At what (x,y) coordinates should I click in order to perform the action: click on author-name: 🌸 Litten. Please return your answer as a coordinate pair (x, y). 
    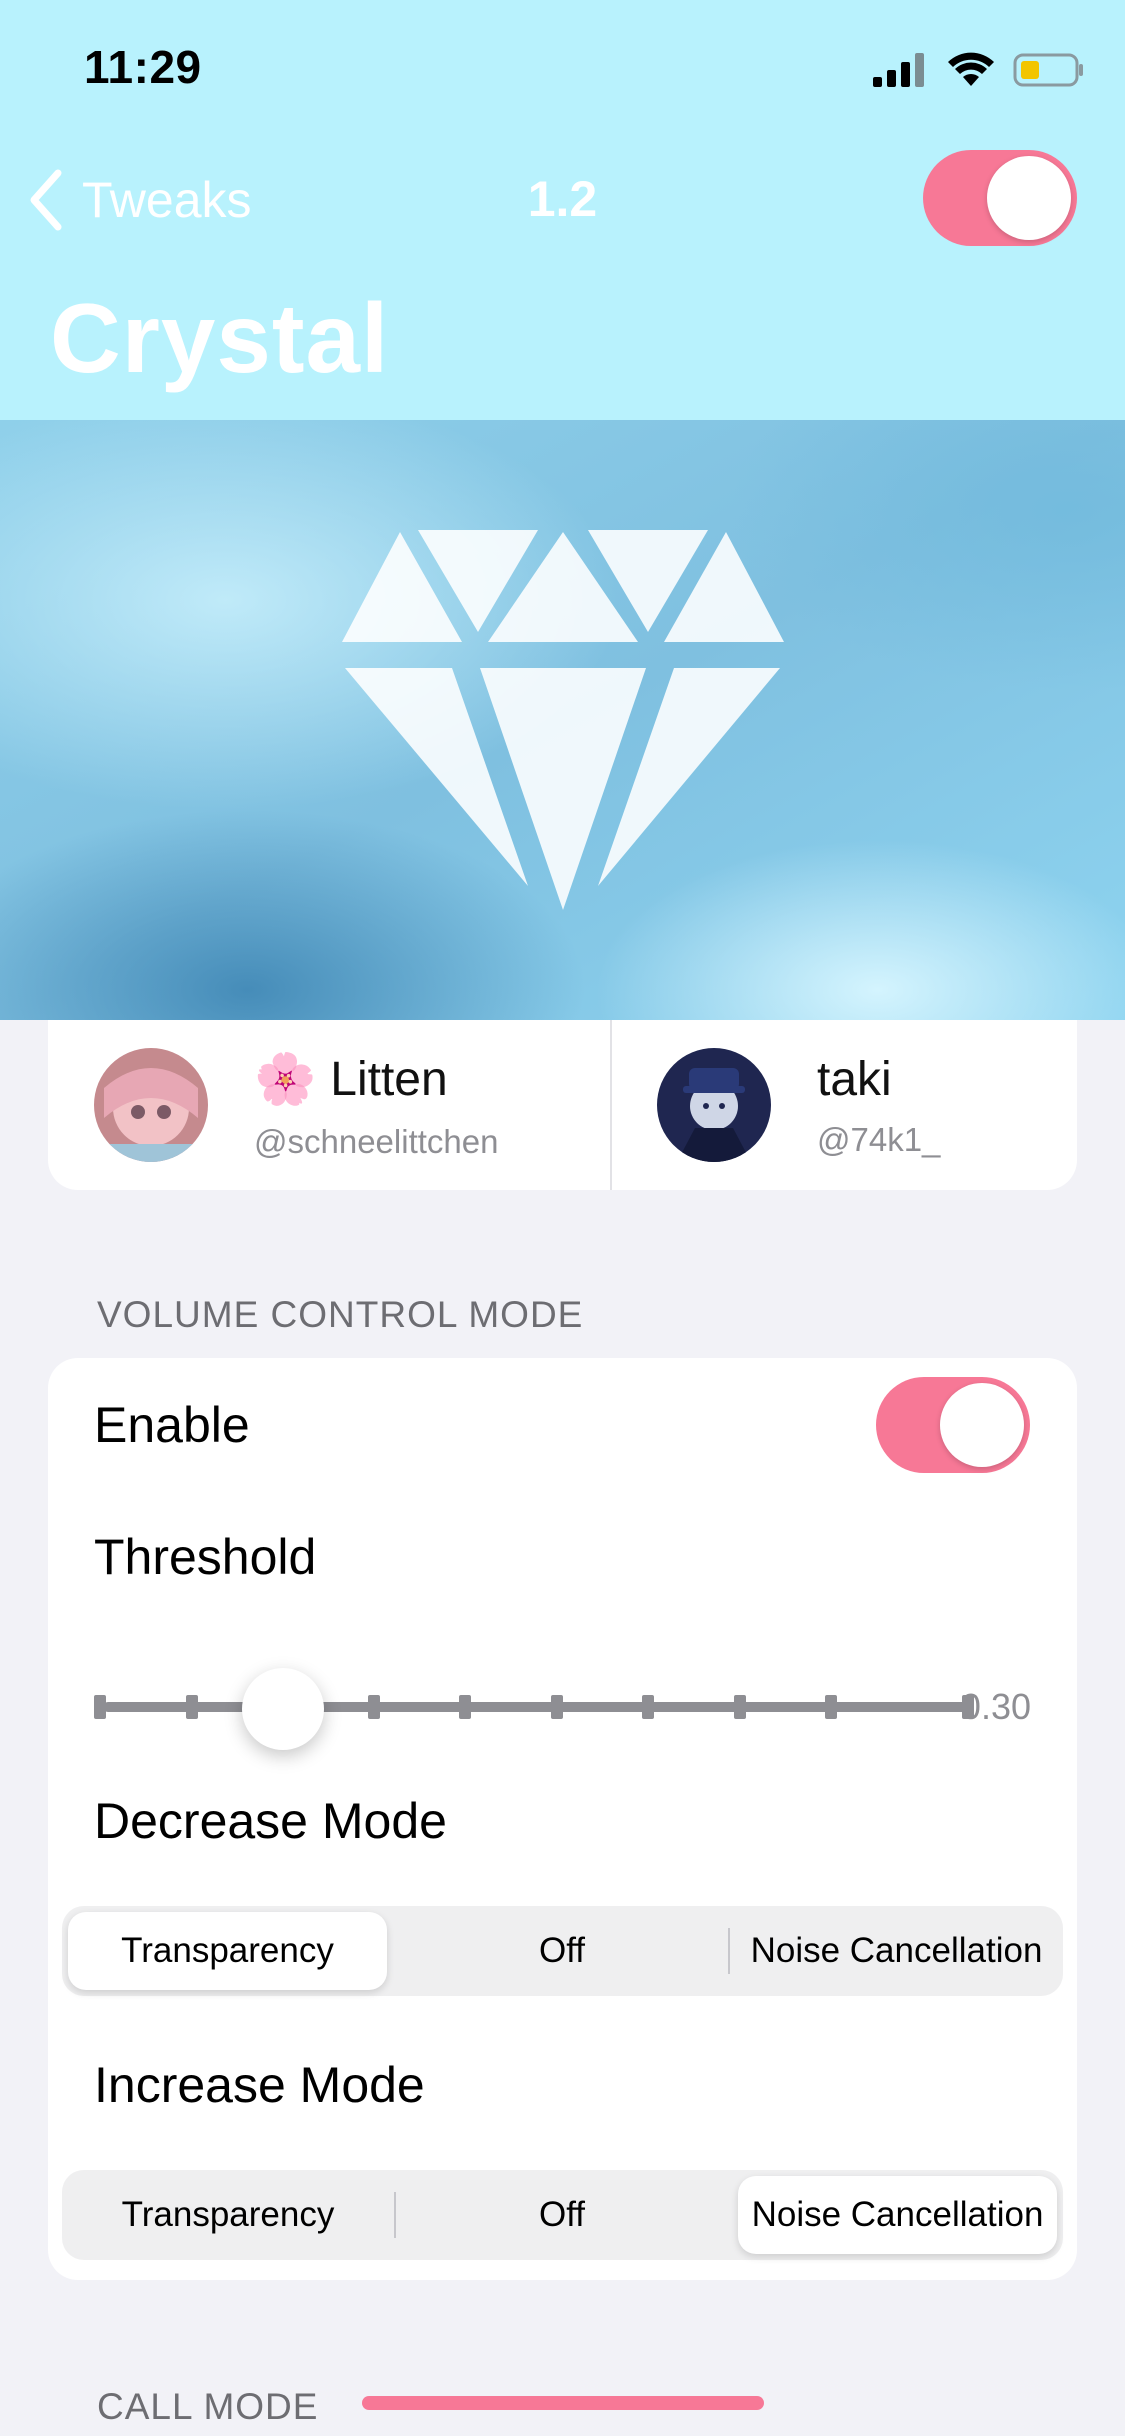
    Looking at the image, I should click on (351, 1078).